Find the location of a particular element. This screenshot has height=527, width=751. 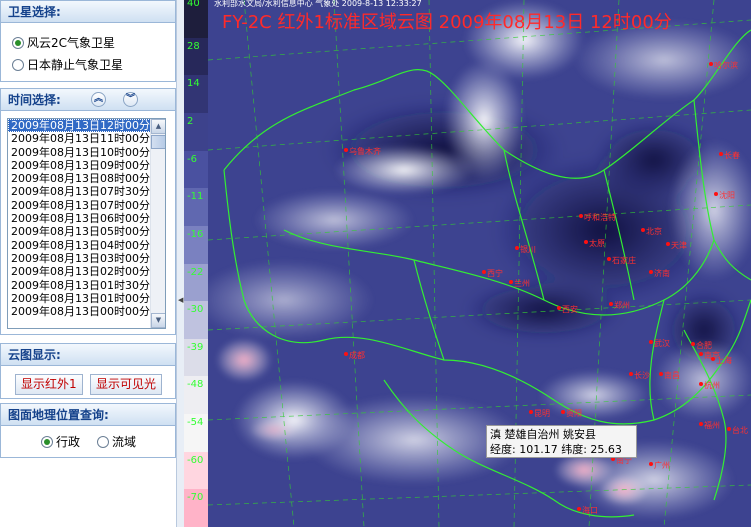

time-list-item: 2009年08月13日12时00分 is located at coordinates (86, 126).